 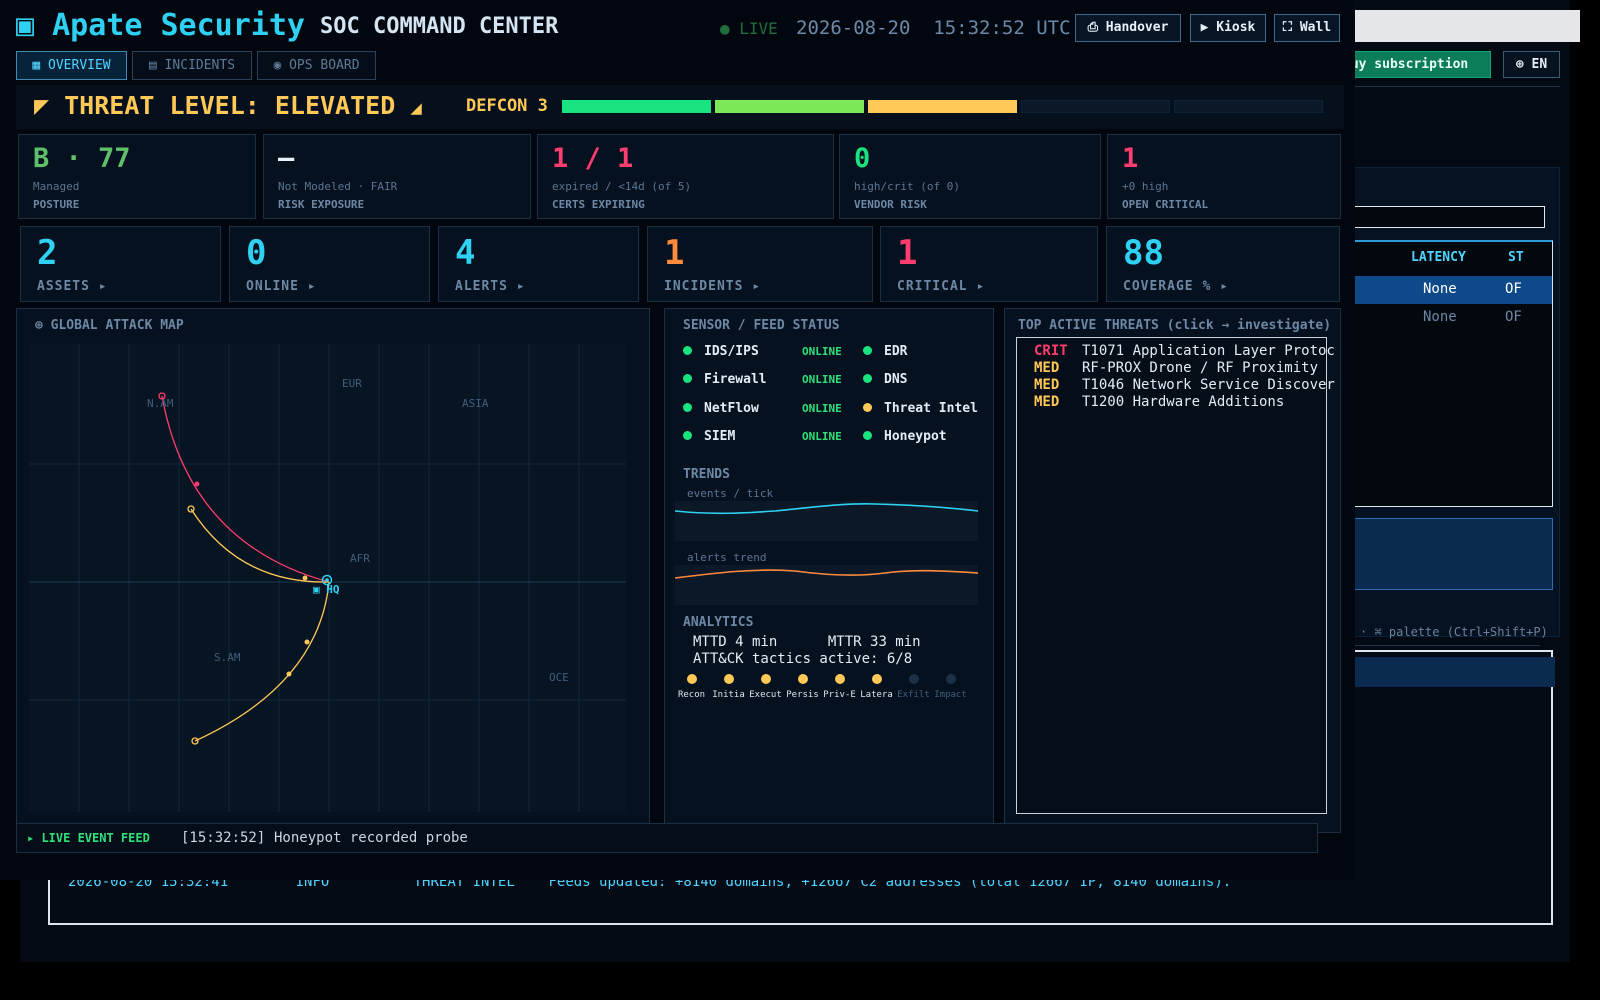 I want to click on list-icon: ▤, so click(x=152, y=65).